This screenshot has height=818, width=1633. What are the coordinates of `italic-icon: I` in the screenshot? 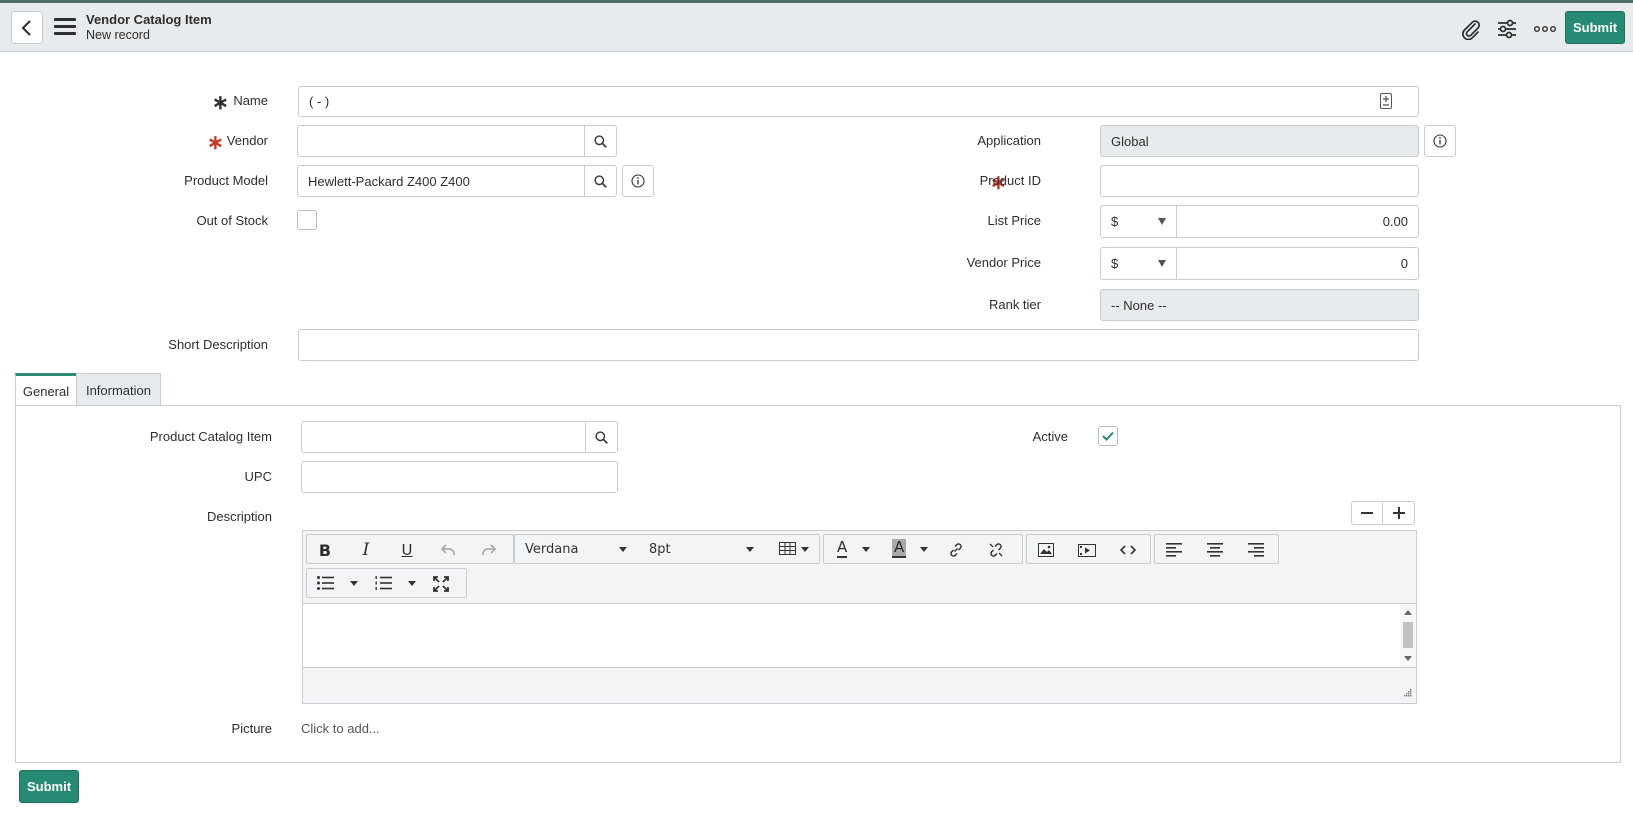 It's located at (366, 550).